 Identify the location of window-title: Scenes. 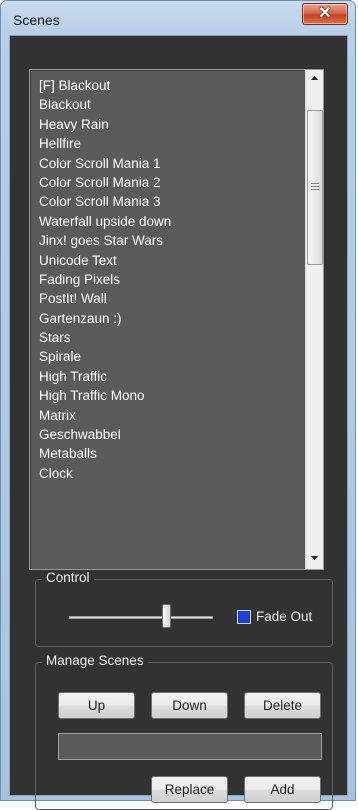
(36, 20).